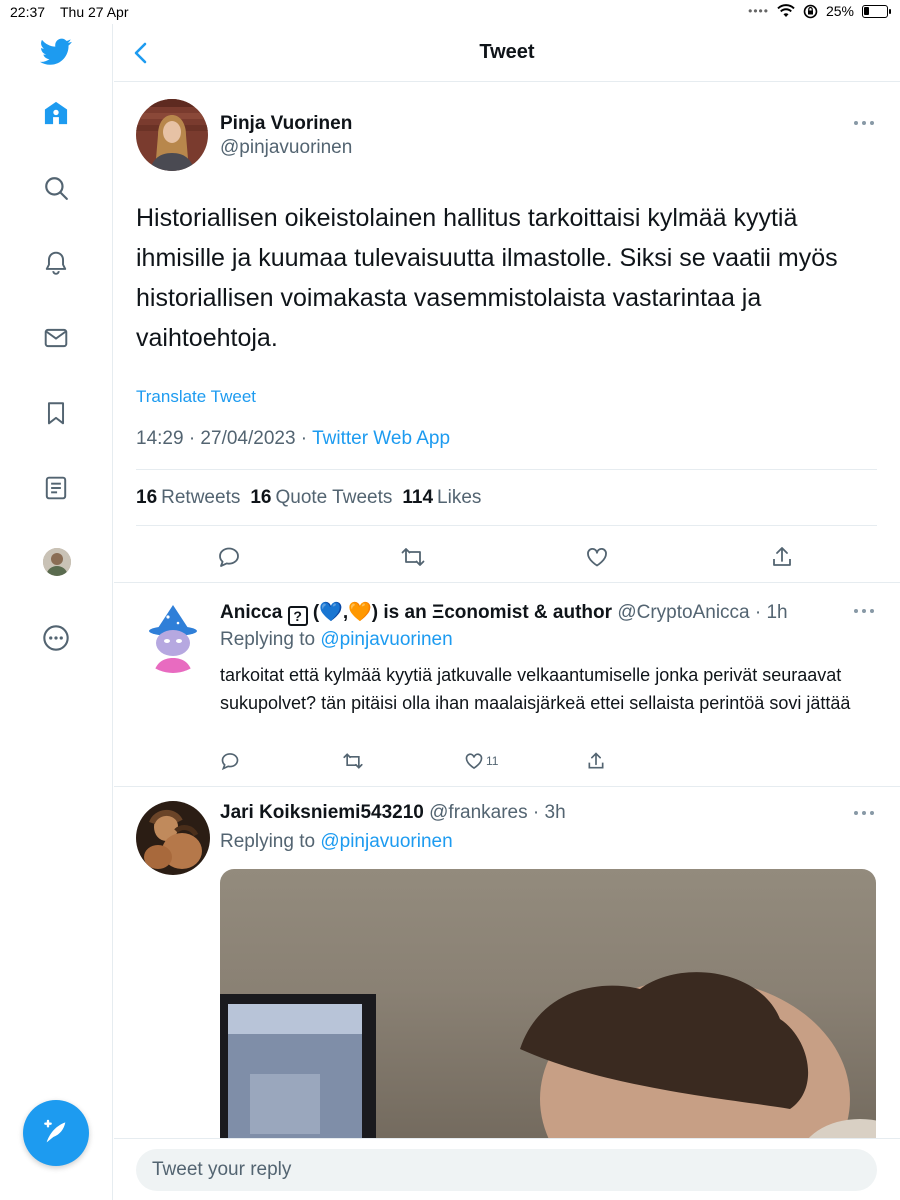 The image size is (900, 1200). What do you see at coordinates (286, 124) in the screenshot?
I see `author-name: Pinja Vuorinen` at bounding box center [286, 124].